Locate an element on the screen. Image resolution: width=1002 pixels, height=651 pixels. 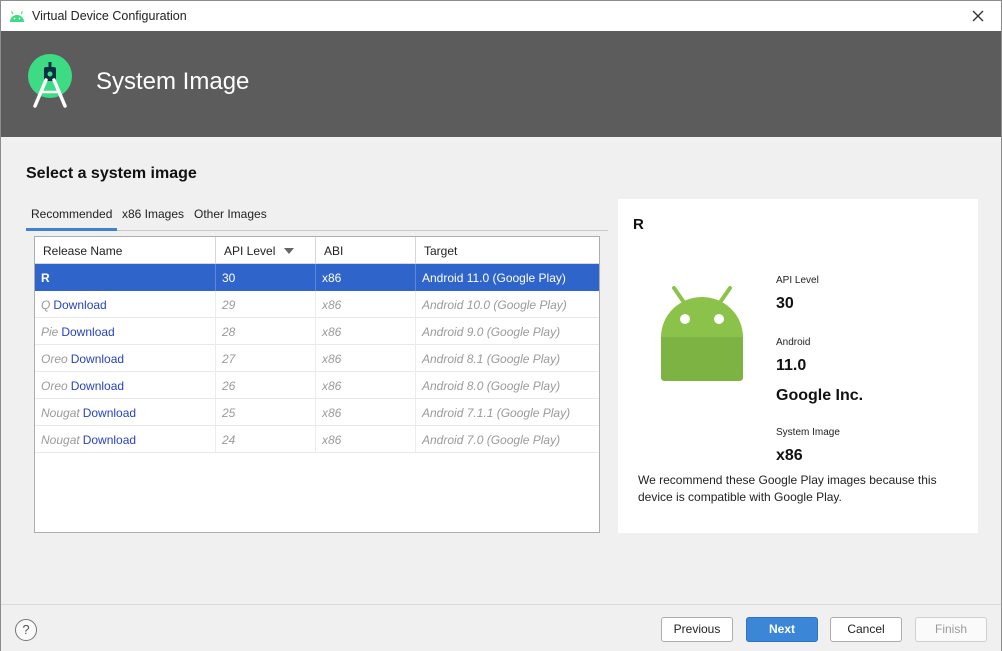
close-icon is located at coordinates (978, 16).